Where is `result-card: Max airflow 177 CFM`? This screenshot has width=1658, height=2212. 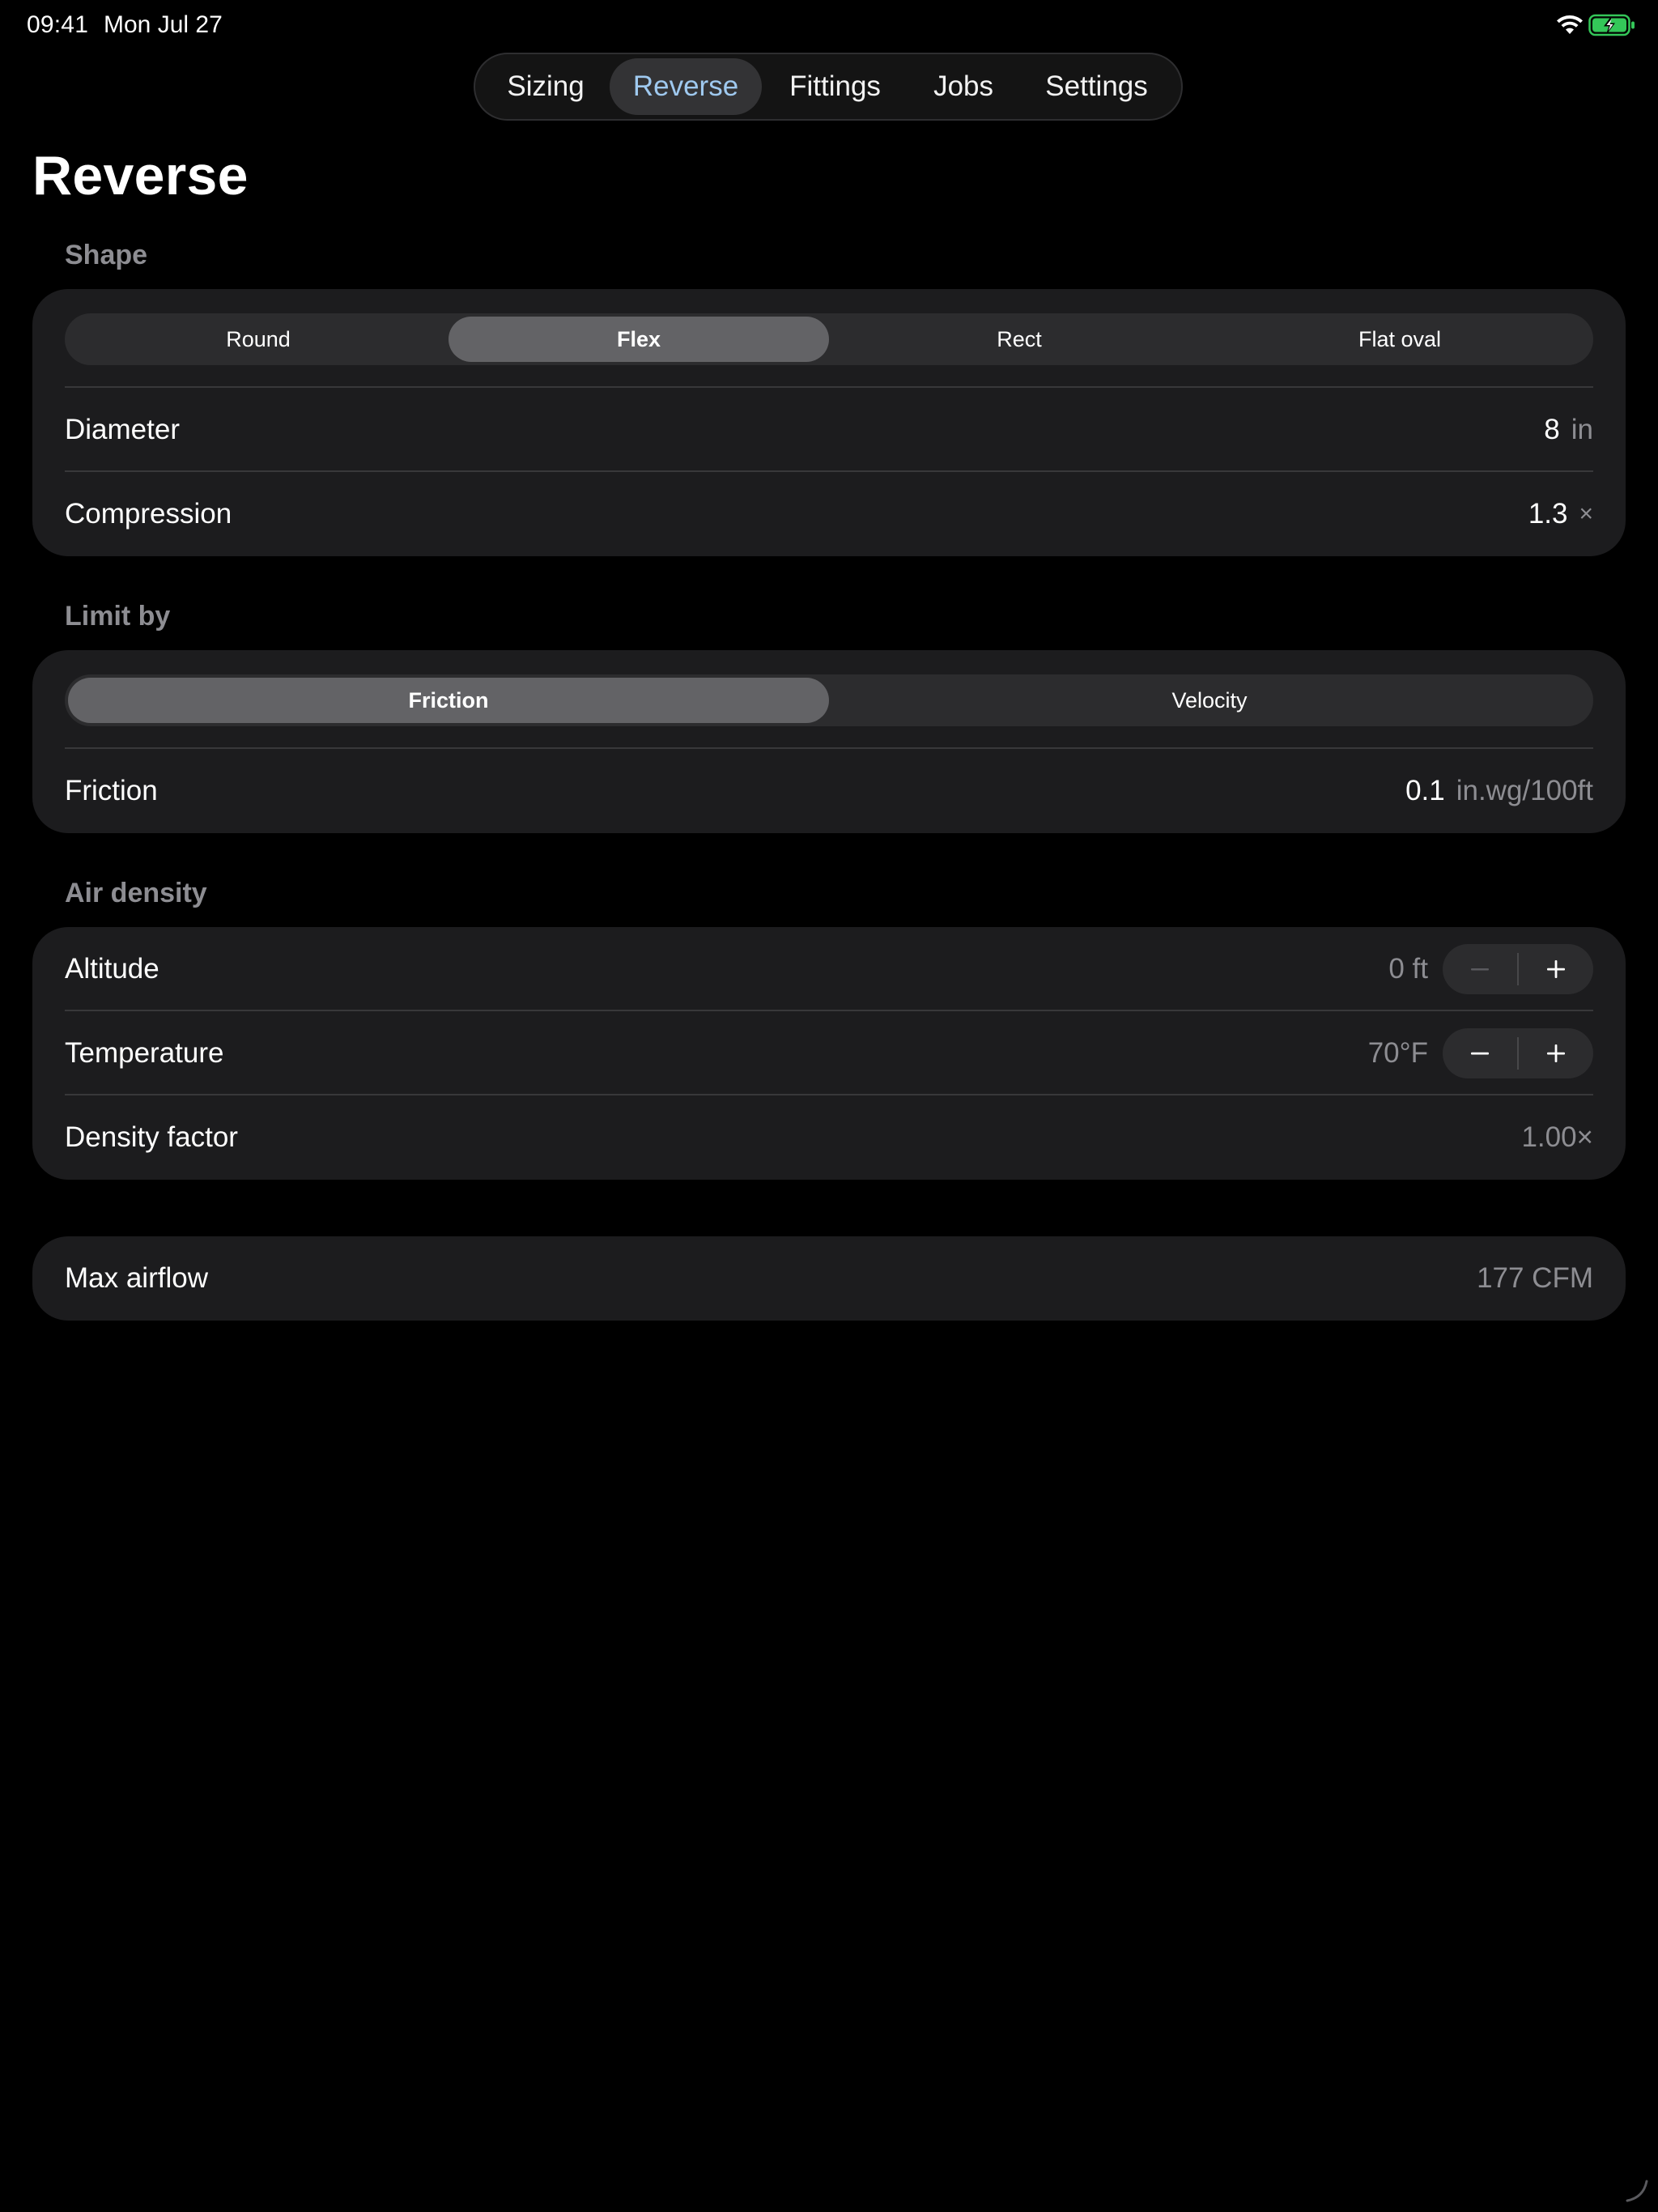
result-card: Max airflow 177 CFM is located at coordinates (829, 1279).